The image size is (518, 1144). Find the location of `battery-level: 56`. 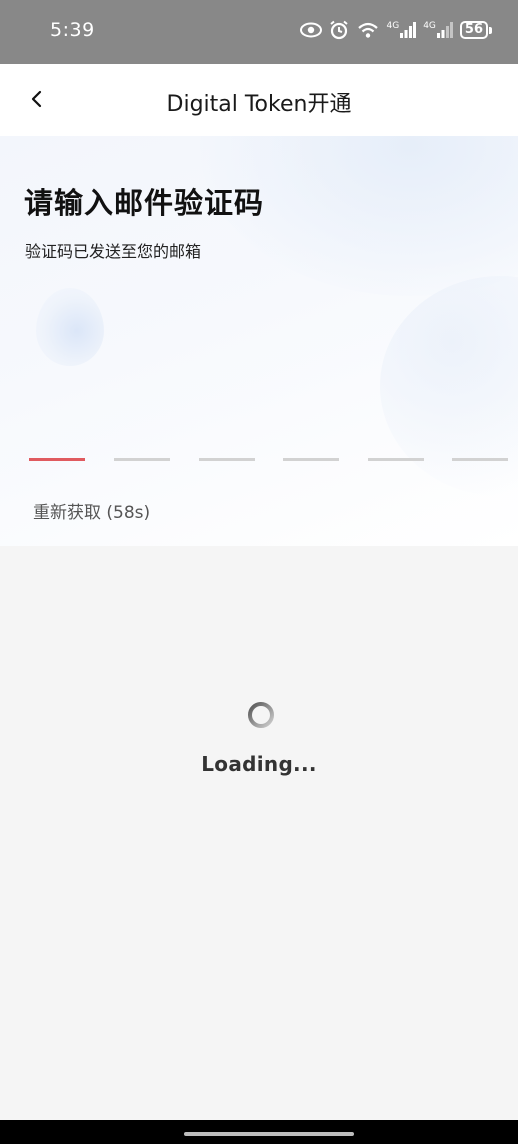

battery-level: 56 is located at coordinates (473, 30).